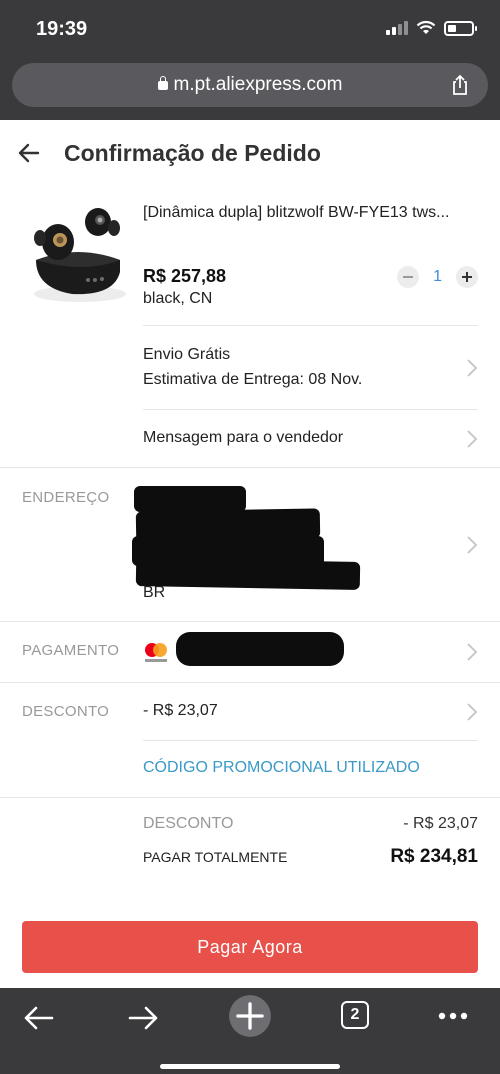 The width and height of the screenshot is (500, 1074). I want to click on summary-discount-label: DESCONTO, so click(188, 823).